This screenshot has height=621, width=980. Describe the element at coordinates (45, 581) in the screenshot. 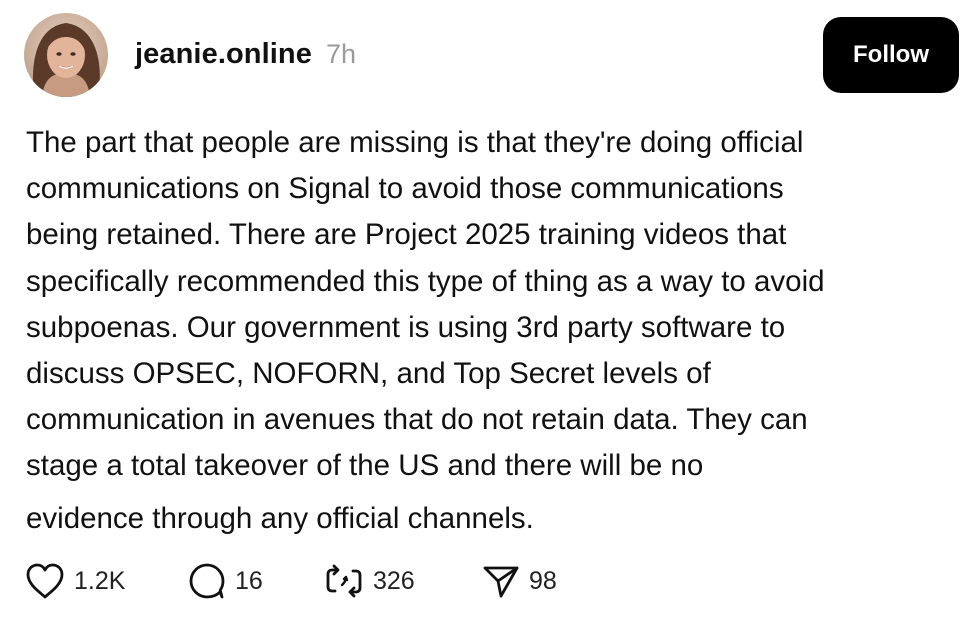

I see `heart-icon` at that location.